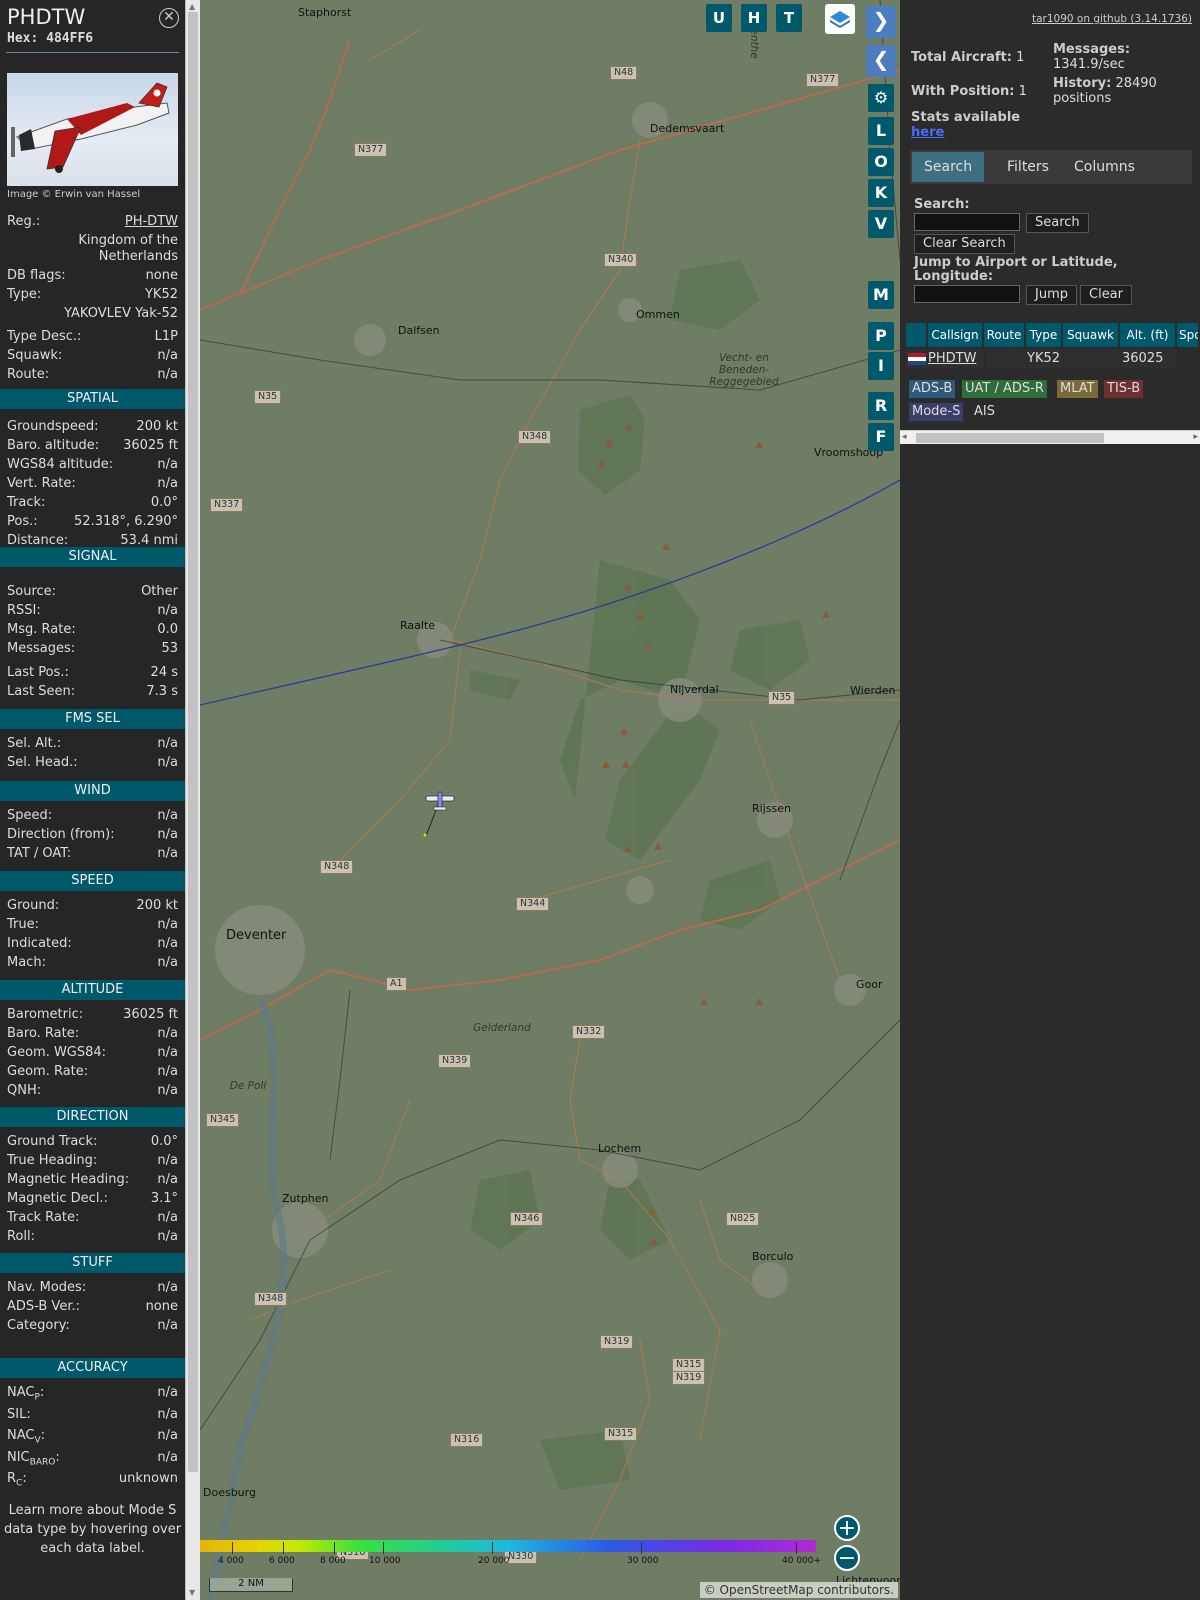  What do you see at coordinates (21, 1236) in the screenshot?
I see `label-text: Roll:` at bounding box center [21, 1236].